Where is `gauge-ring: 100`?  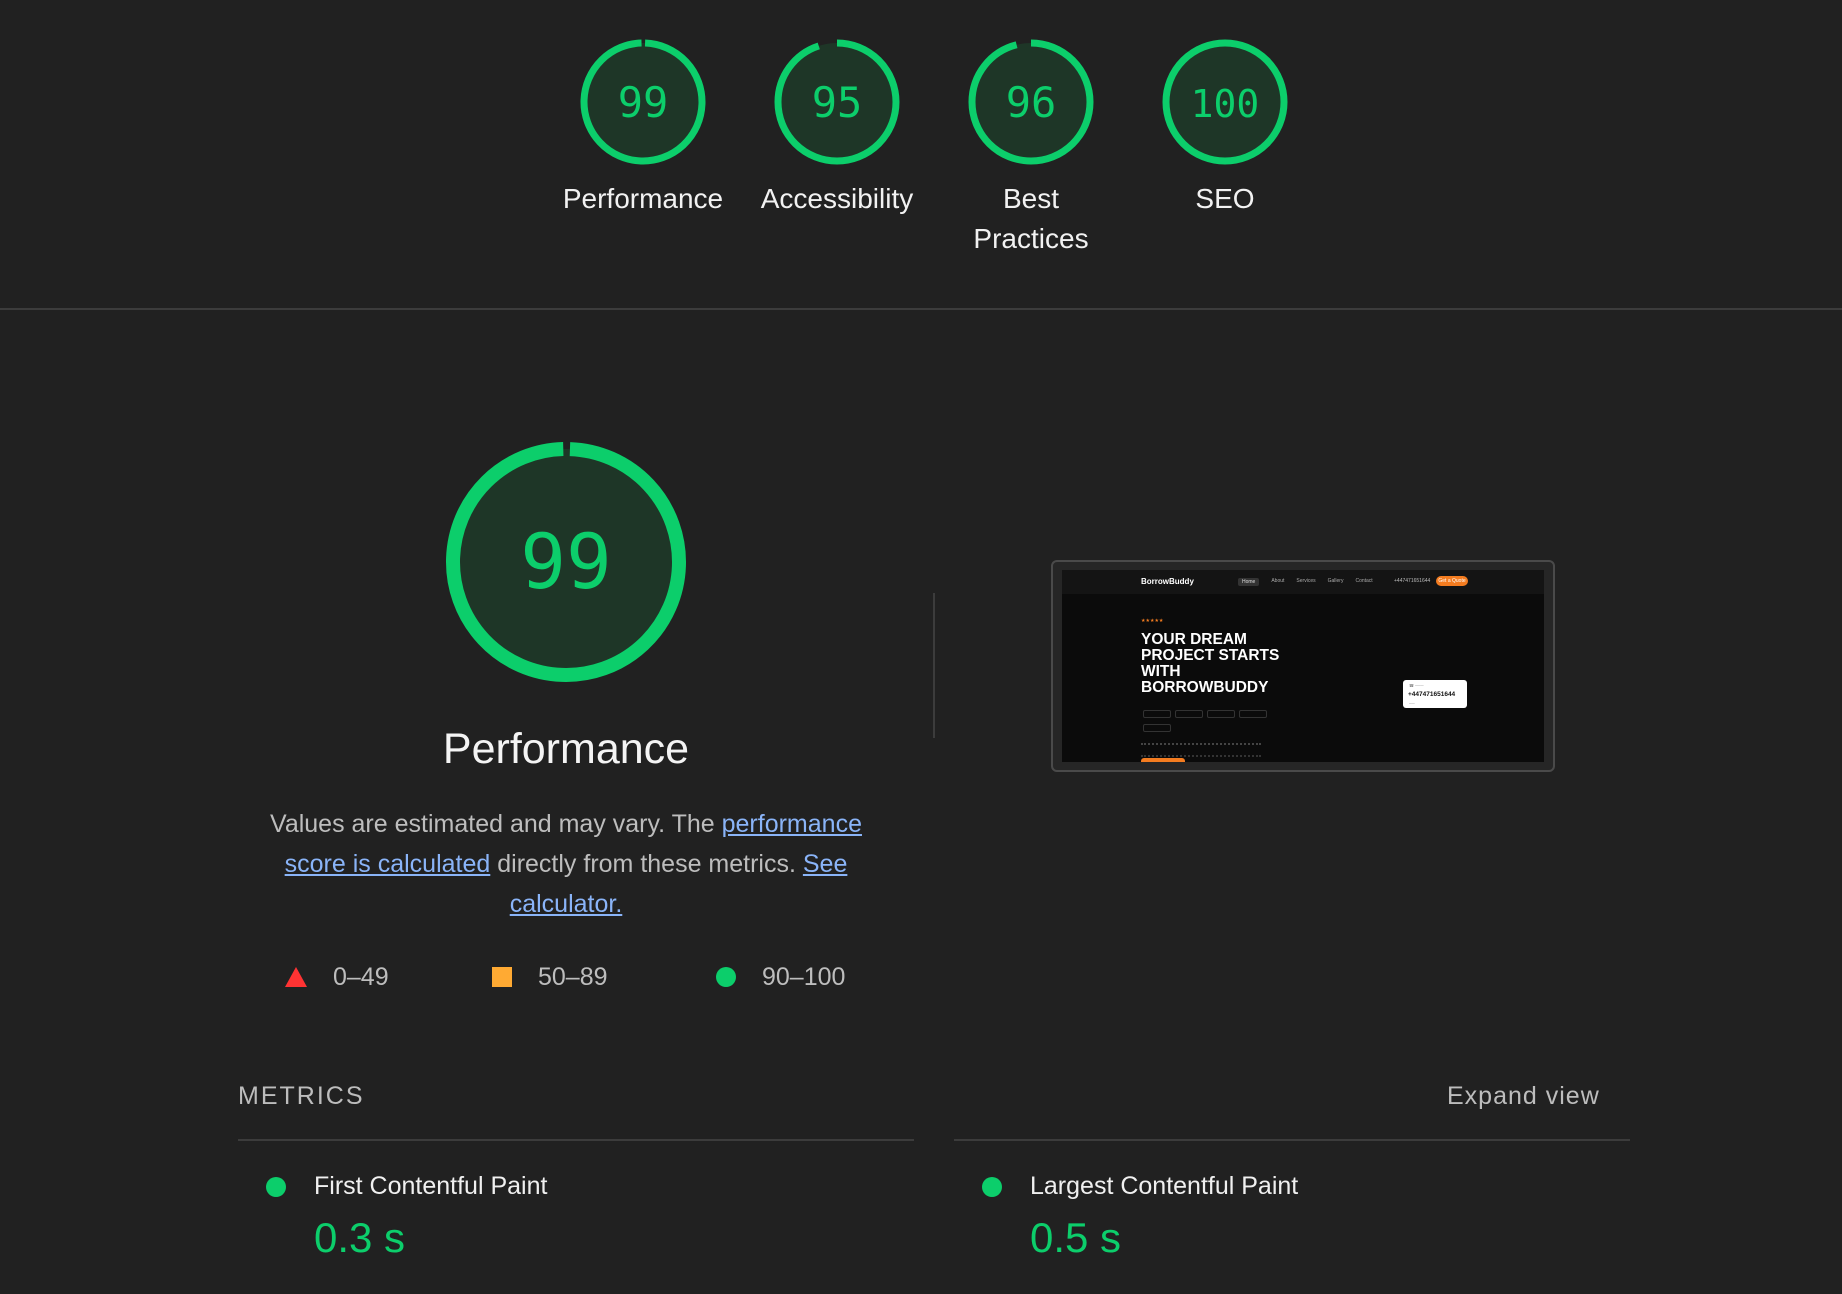 gauge-ring: 100 is located at coordinates (1225, 102).